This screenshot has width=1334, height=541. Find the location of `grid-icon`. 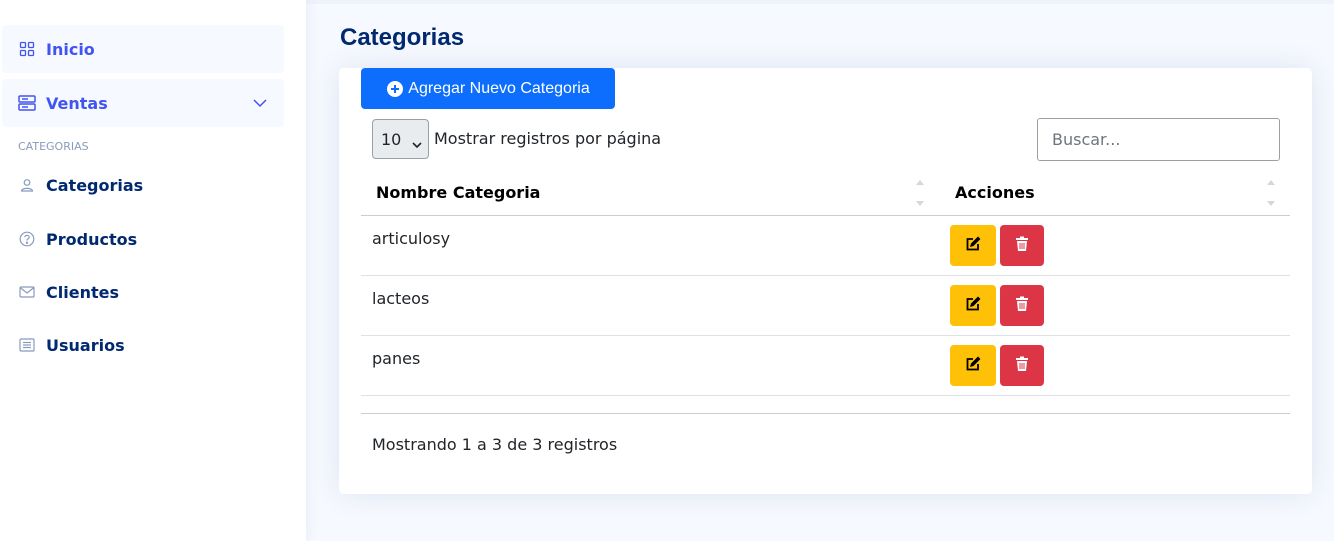

grid-icon is located at coordinates (27, 49).